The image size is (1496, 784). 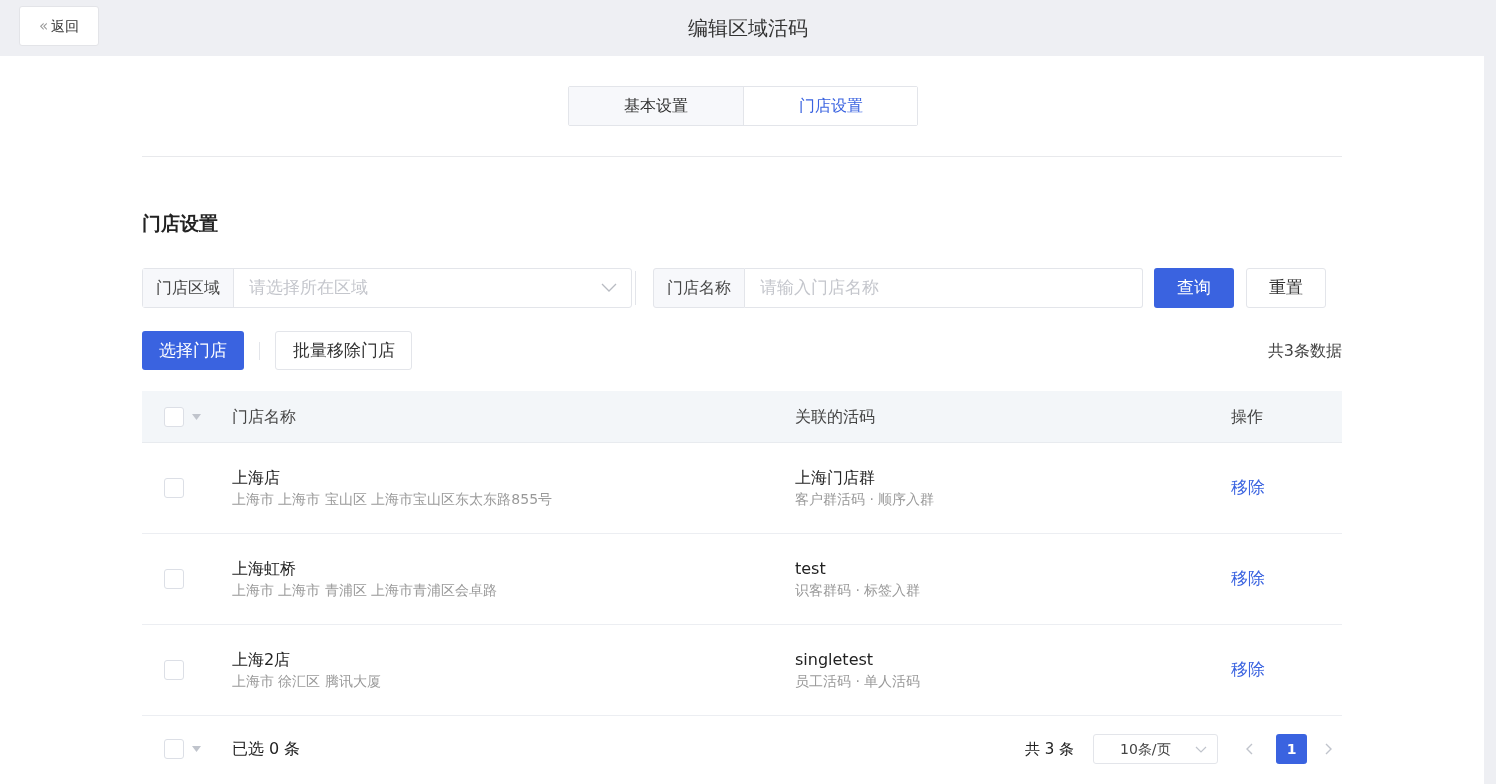 I want to click on region-select: 门店区域 请选择所在区域, so click(x=387, y=288).